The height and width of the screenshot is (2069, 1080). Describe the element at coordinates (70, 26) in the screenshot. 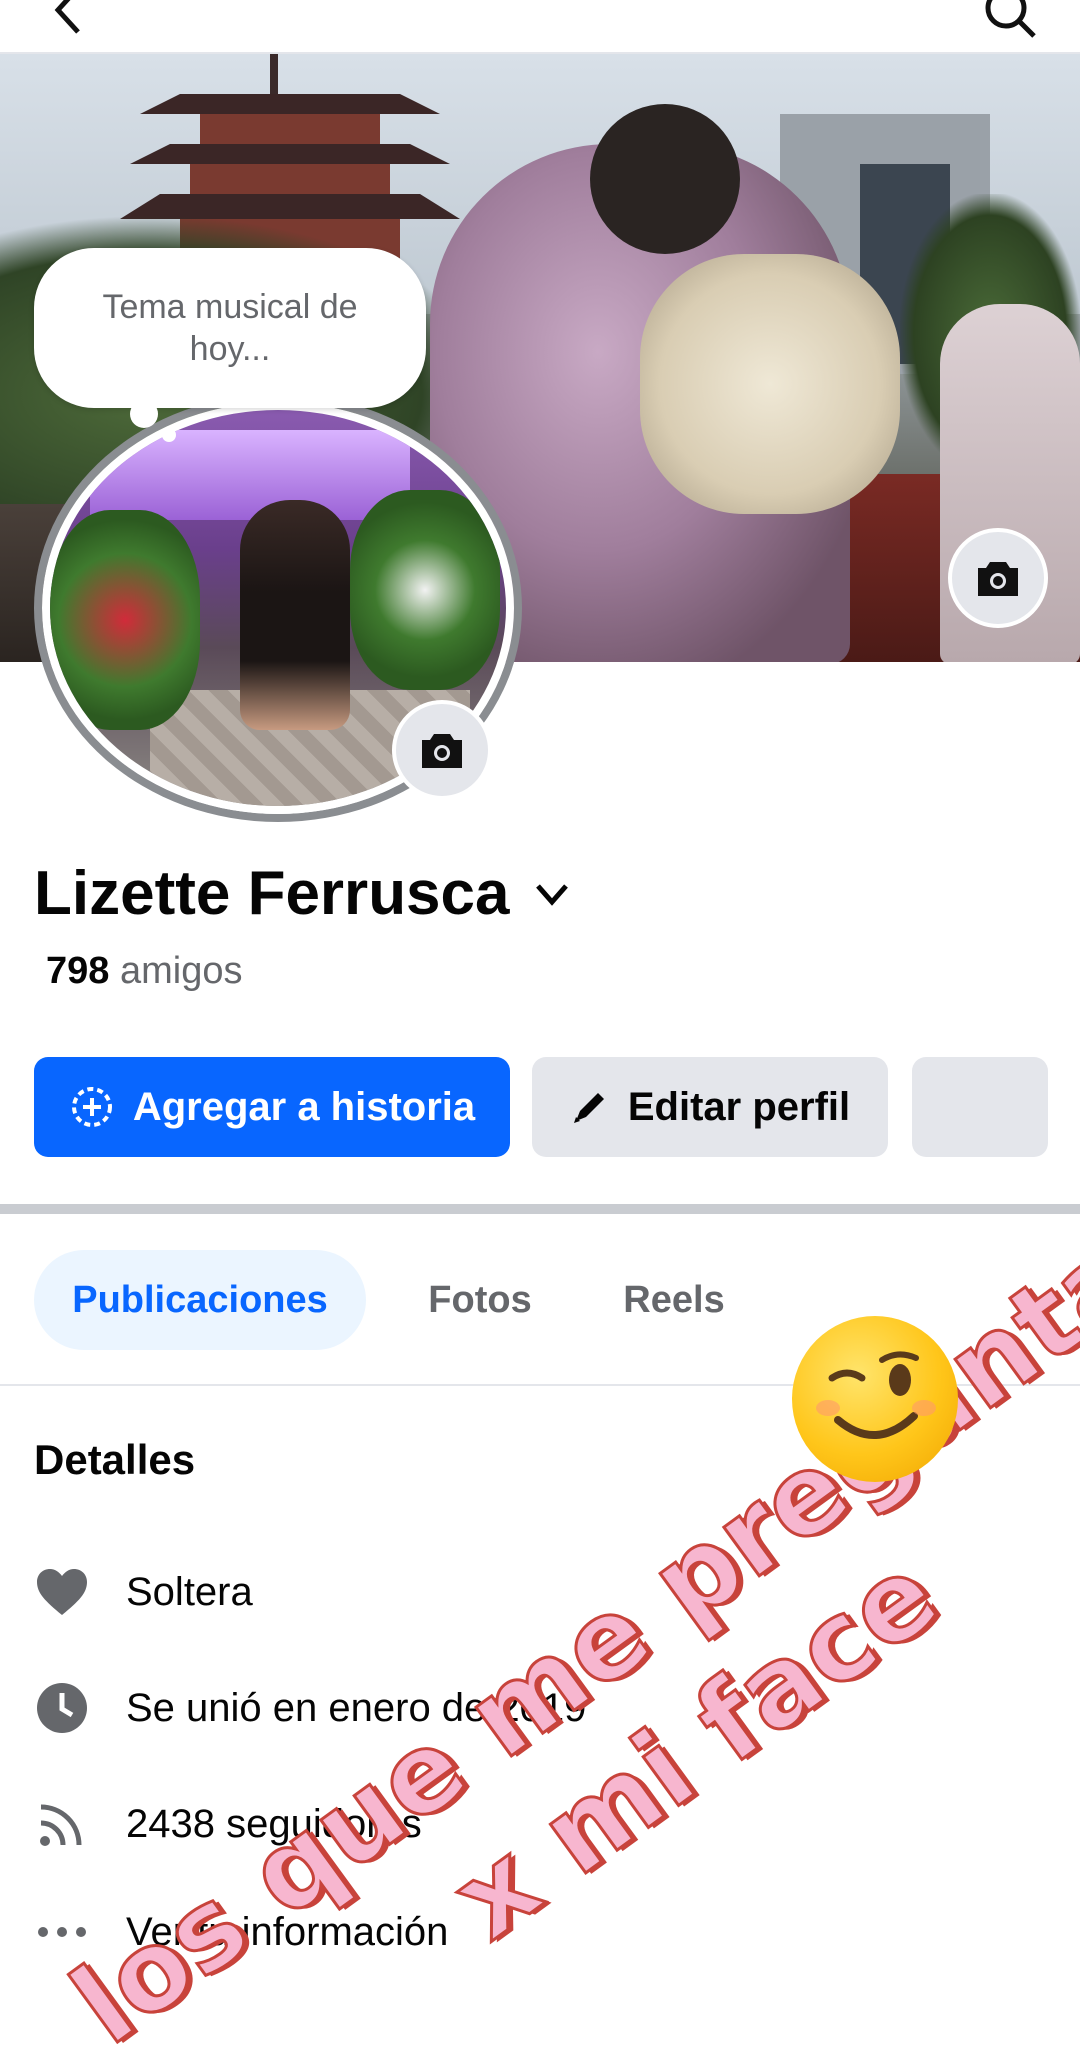

I see `back-arrow-icon` at that location.